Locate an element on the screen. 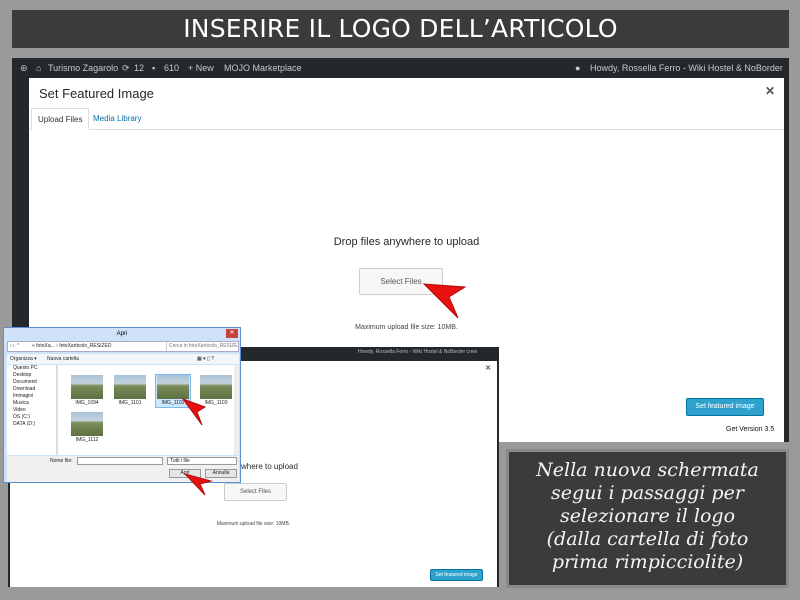 This screenshot has width=800, height=600. nav-arrows-icon: ‹ › ⌃ is located at coordinates (15, 346).